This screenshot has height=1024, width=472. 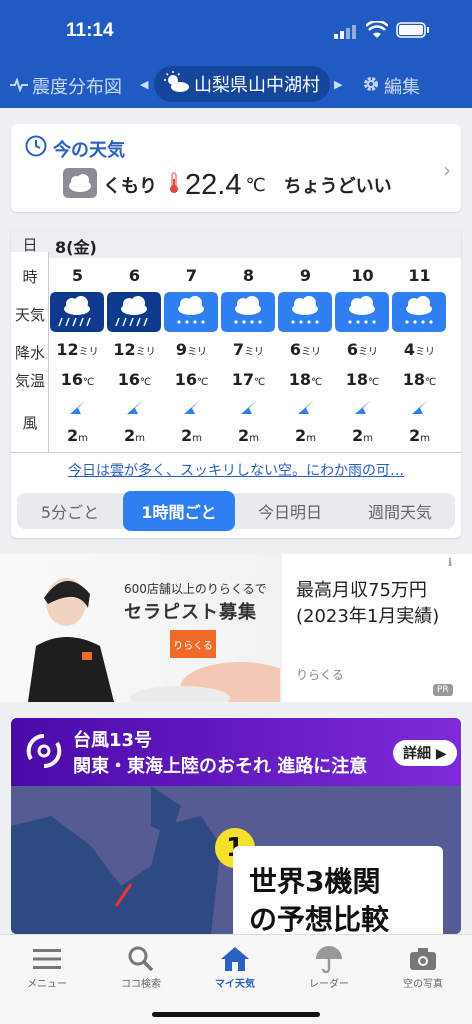 What do you see at coordinates (329, 984) in the screenshot?
I see `tab-radar-label: レーダー` at bounding box center [329, 984].